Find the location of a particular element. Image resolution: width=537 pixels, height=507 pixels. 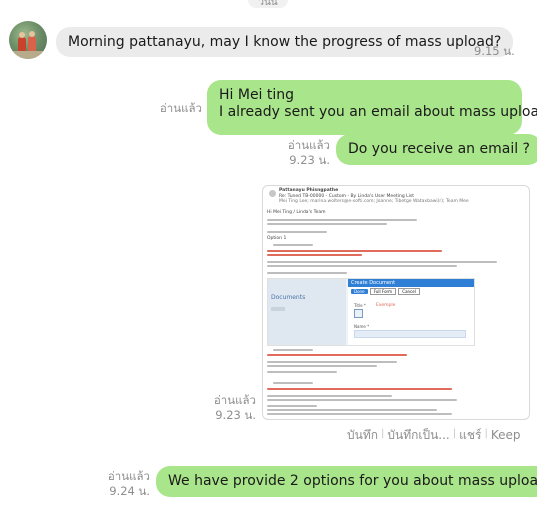

message-text: Do you receive an email ? is located at coordinates (439, 149).